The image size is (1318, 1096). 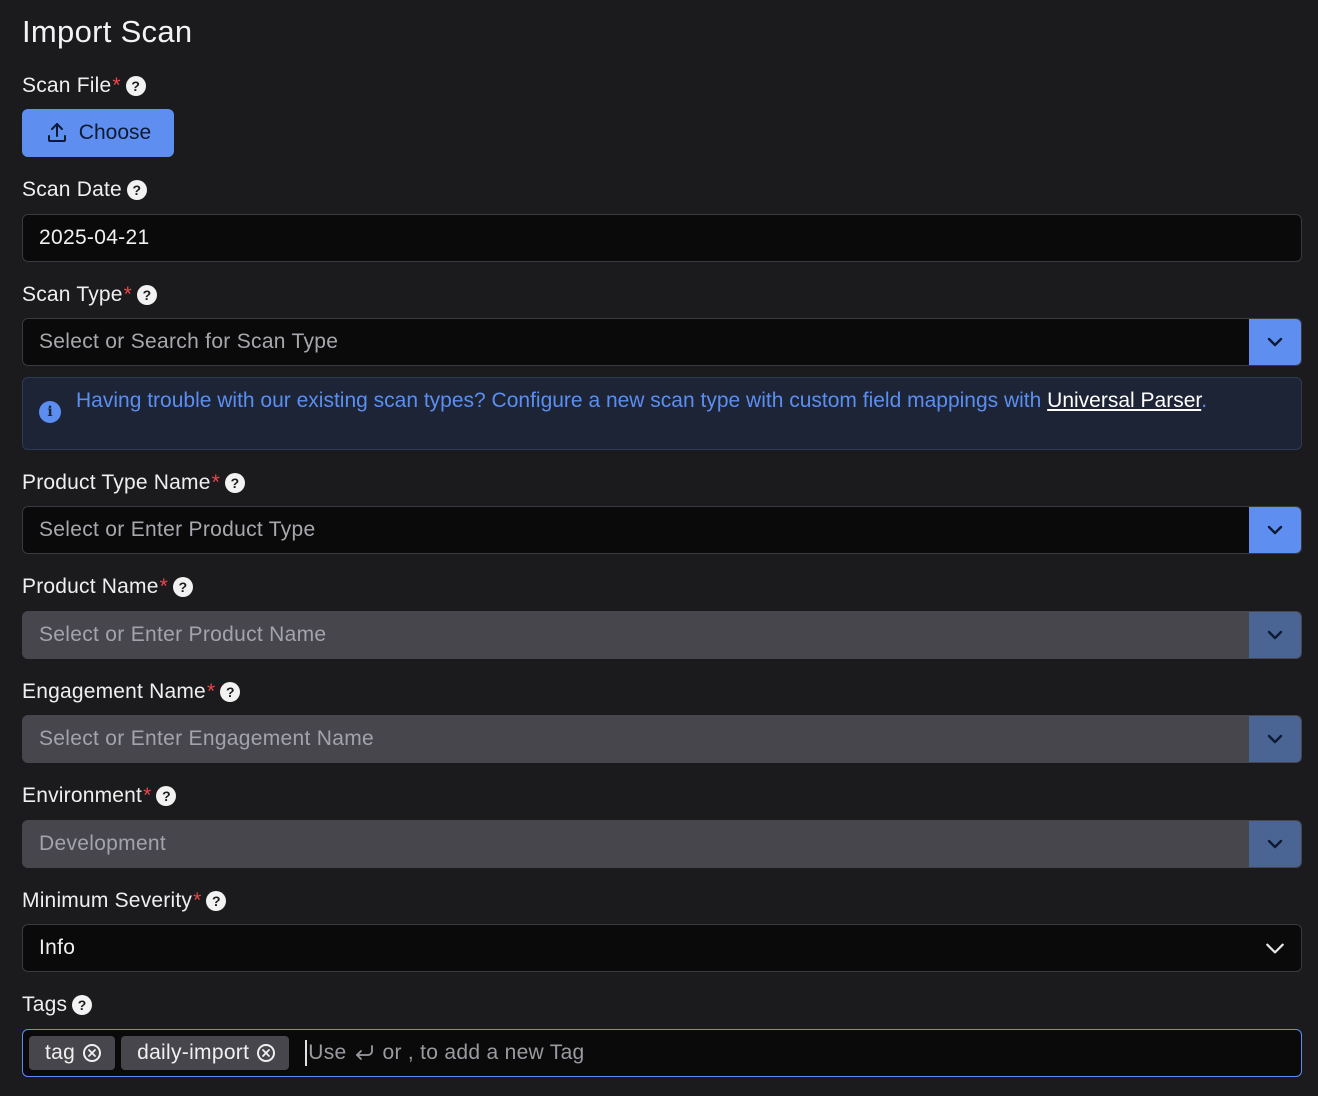 What do you see at coordinates (1204, 400) in the screenshot?
I see `info-banner-suffix: .` at bounding box center [1204, 400].